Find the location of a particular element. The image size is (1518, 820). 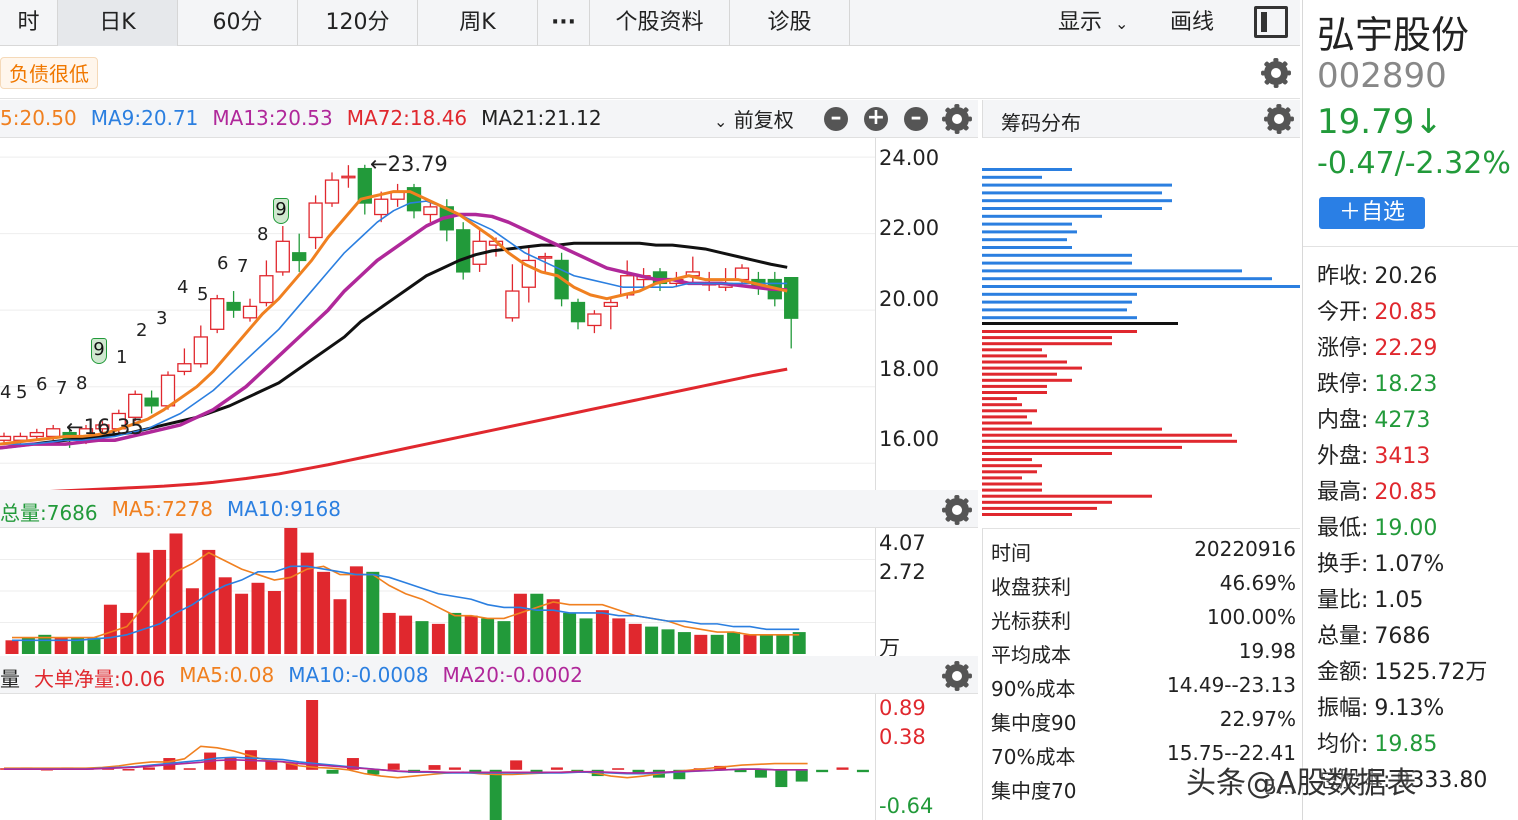

stock-stat-label: 总量: is located at coordinates (1343, 636).